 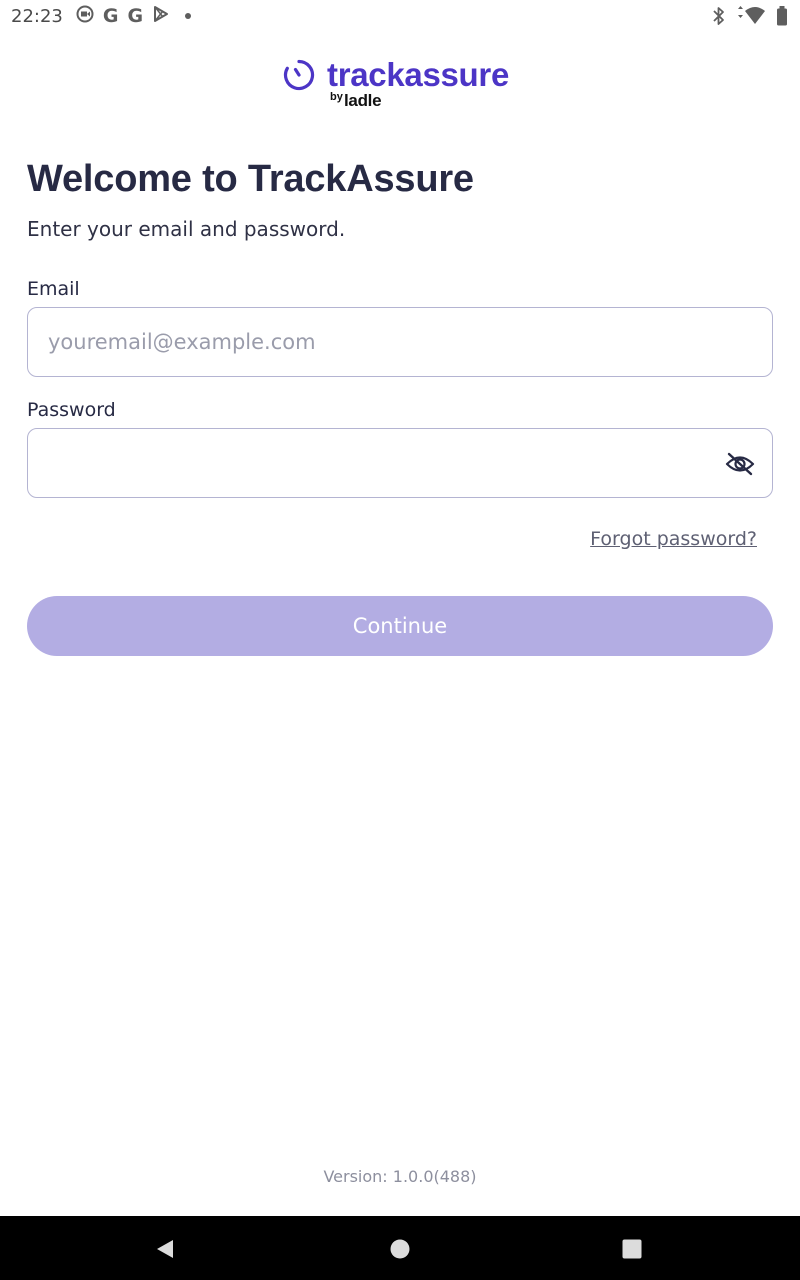 What do you see at coordinates (418, 74) in the screenshot?
I see `logo-wordmark: trackassure` at bounding box center [418, 74].